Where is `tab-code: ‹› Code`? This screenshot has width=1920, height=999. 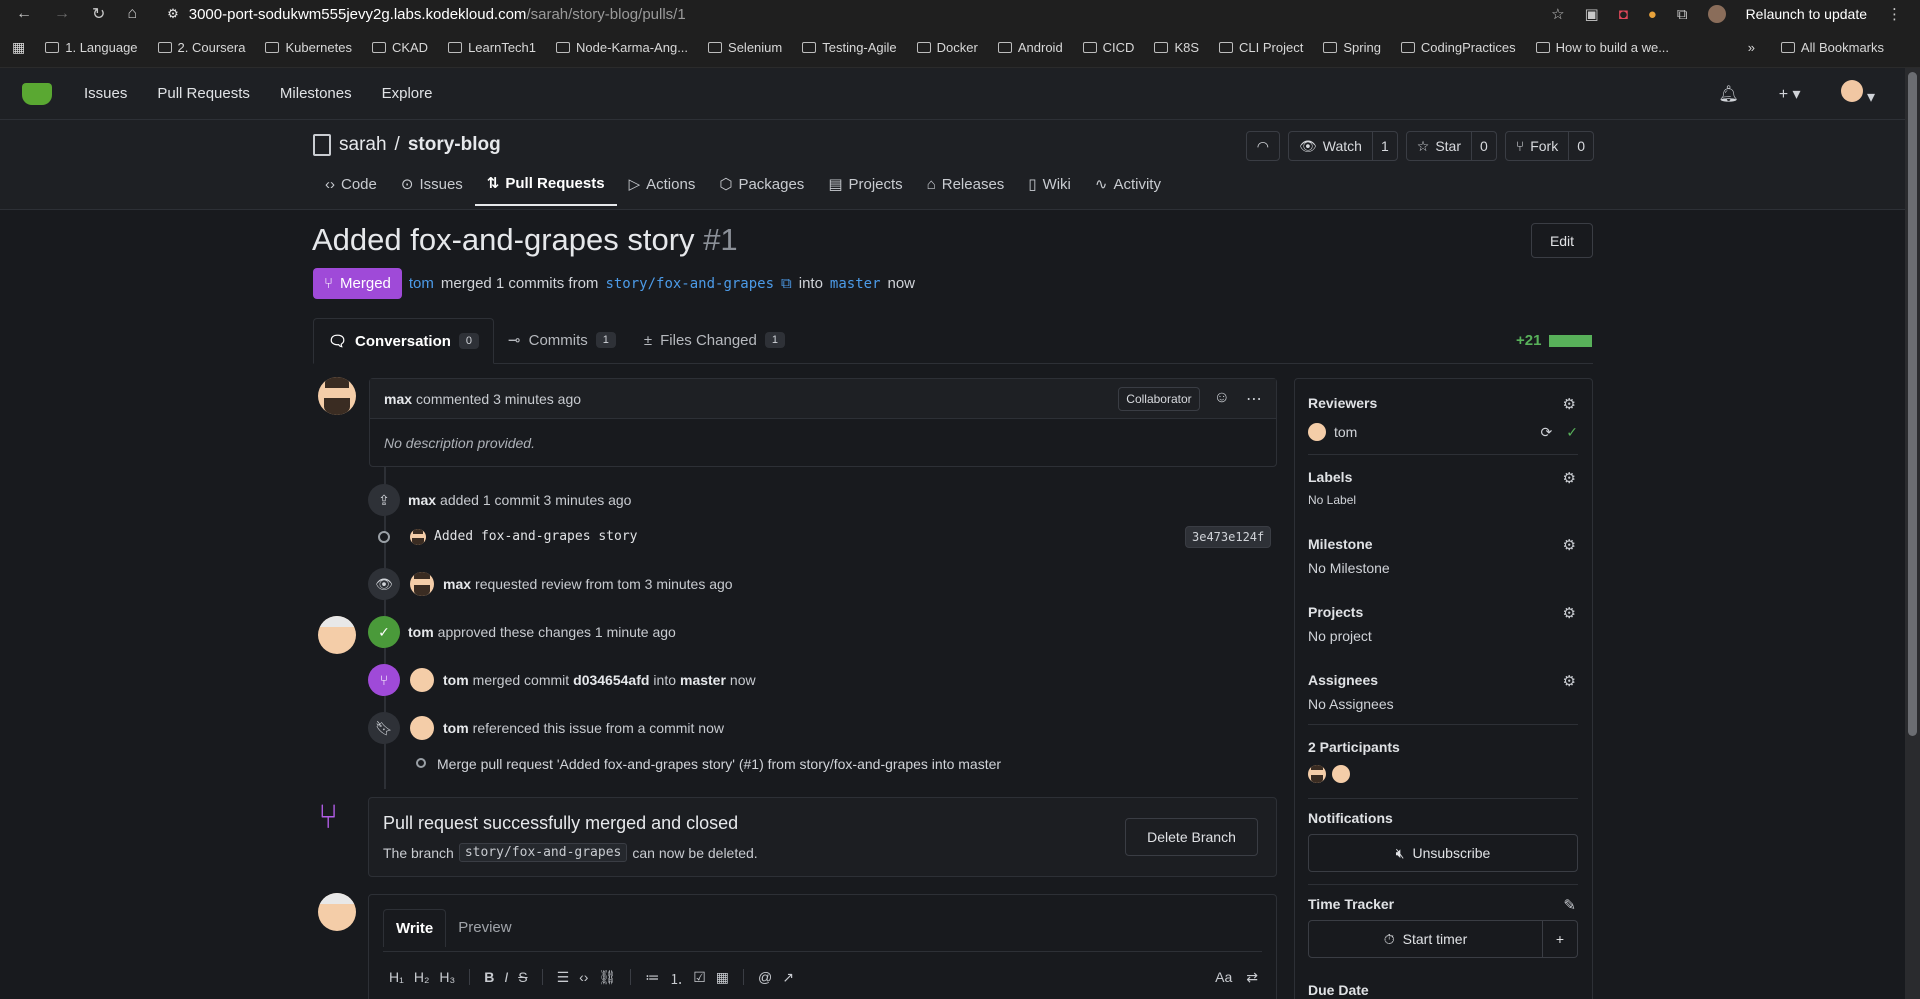
tab-code: ‹› Code is located at coordinates (351, 186).